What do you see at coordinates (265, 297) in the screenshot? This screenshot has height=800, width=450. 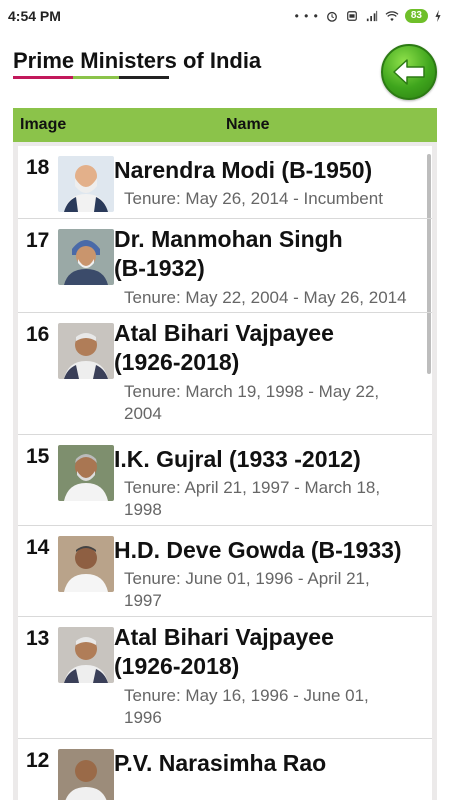 I see `pm-tenure: Tenure: May 22, 2004 - May 26, 2014` at bounding box center [265, 297].